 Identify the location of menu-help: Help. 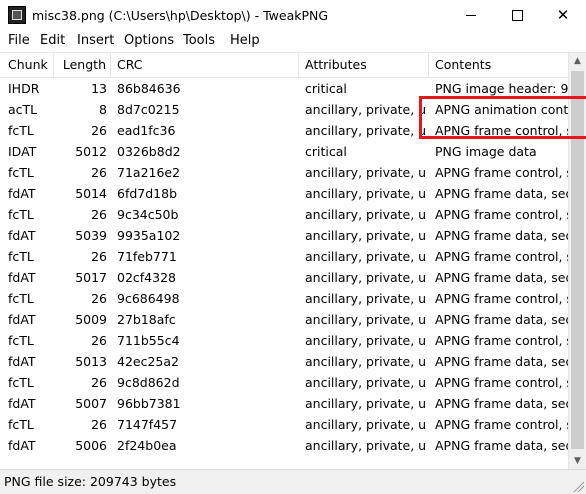
(245, 40).